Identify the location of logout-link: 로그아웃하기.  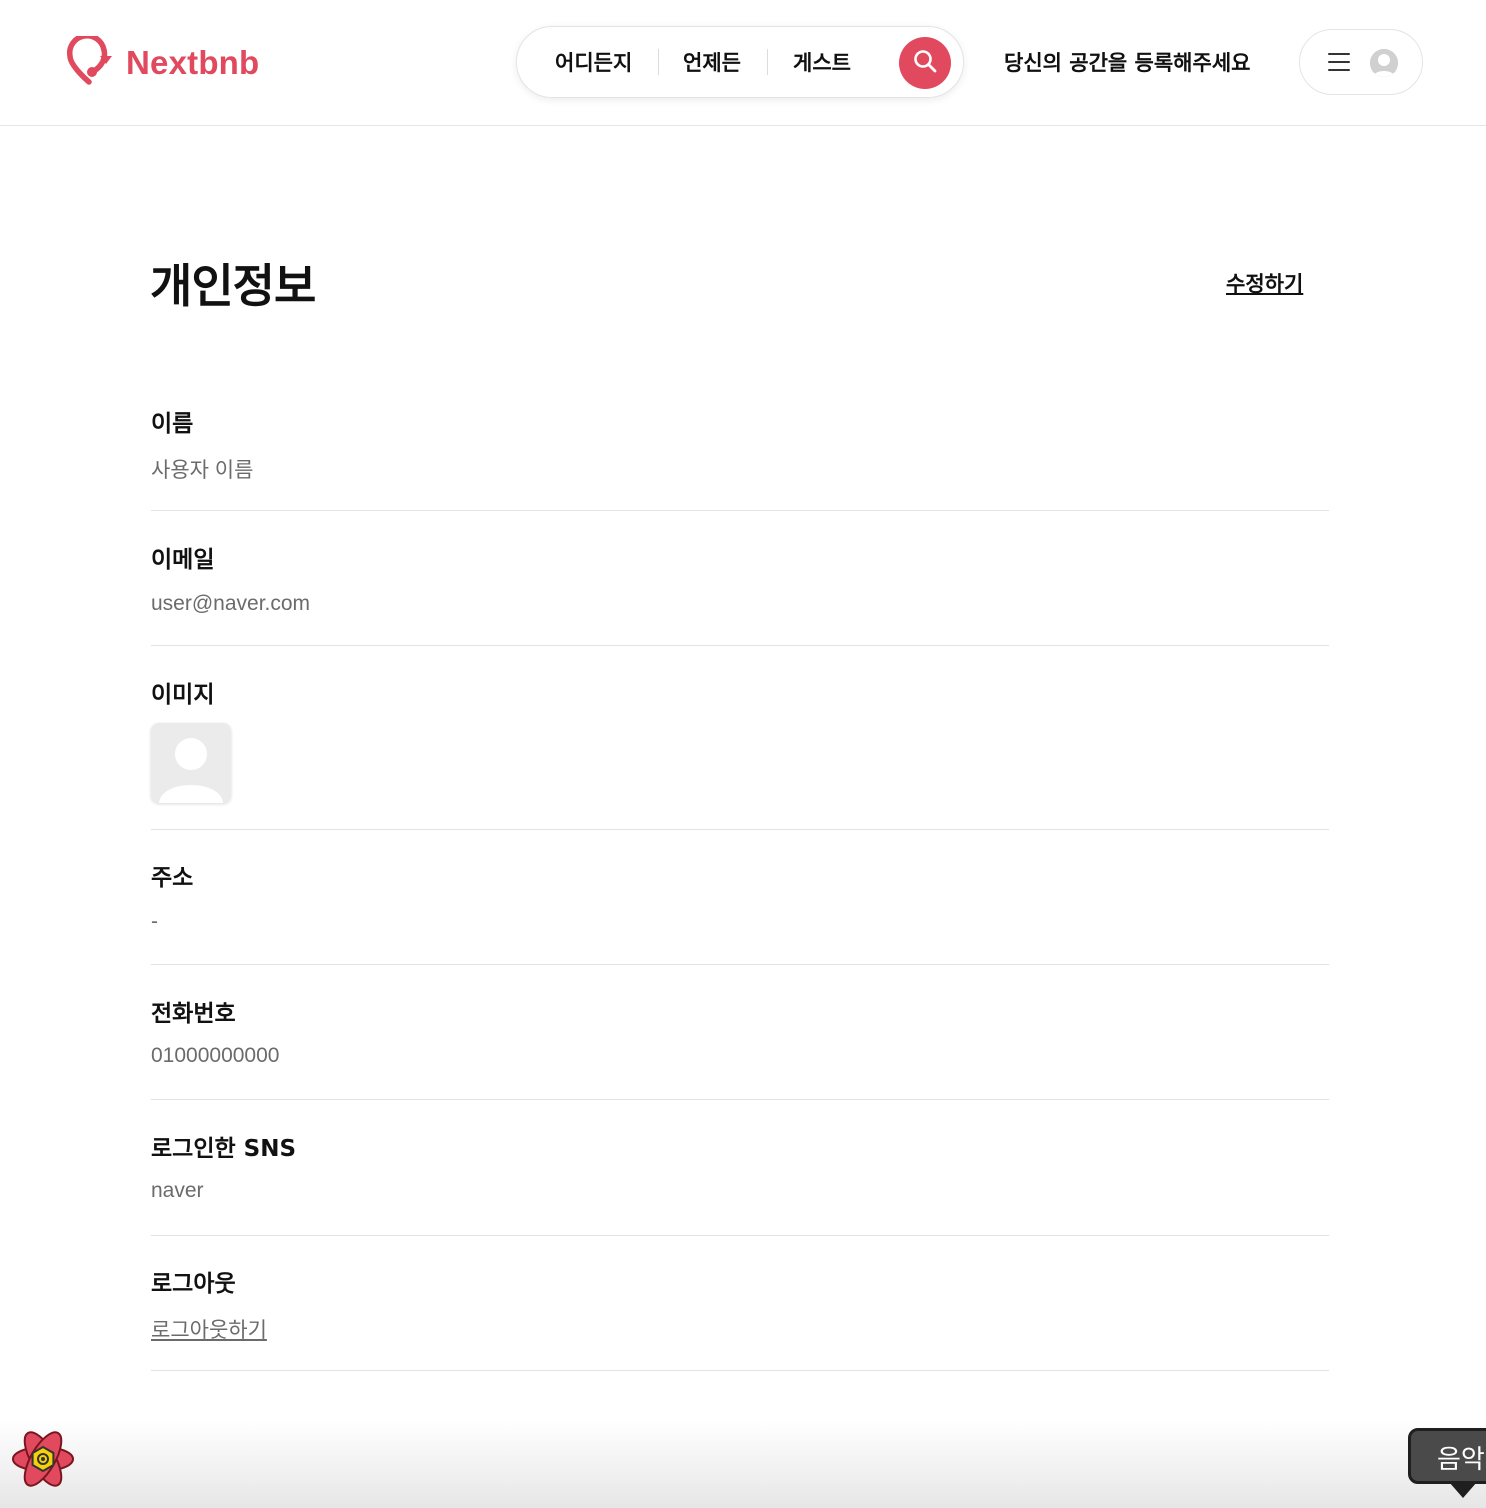
(209, 1329).